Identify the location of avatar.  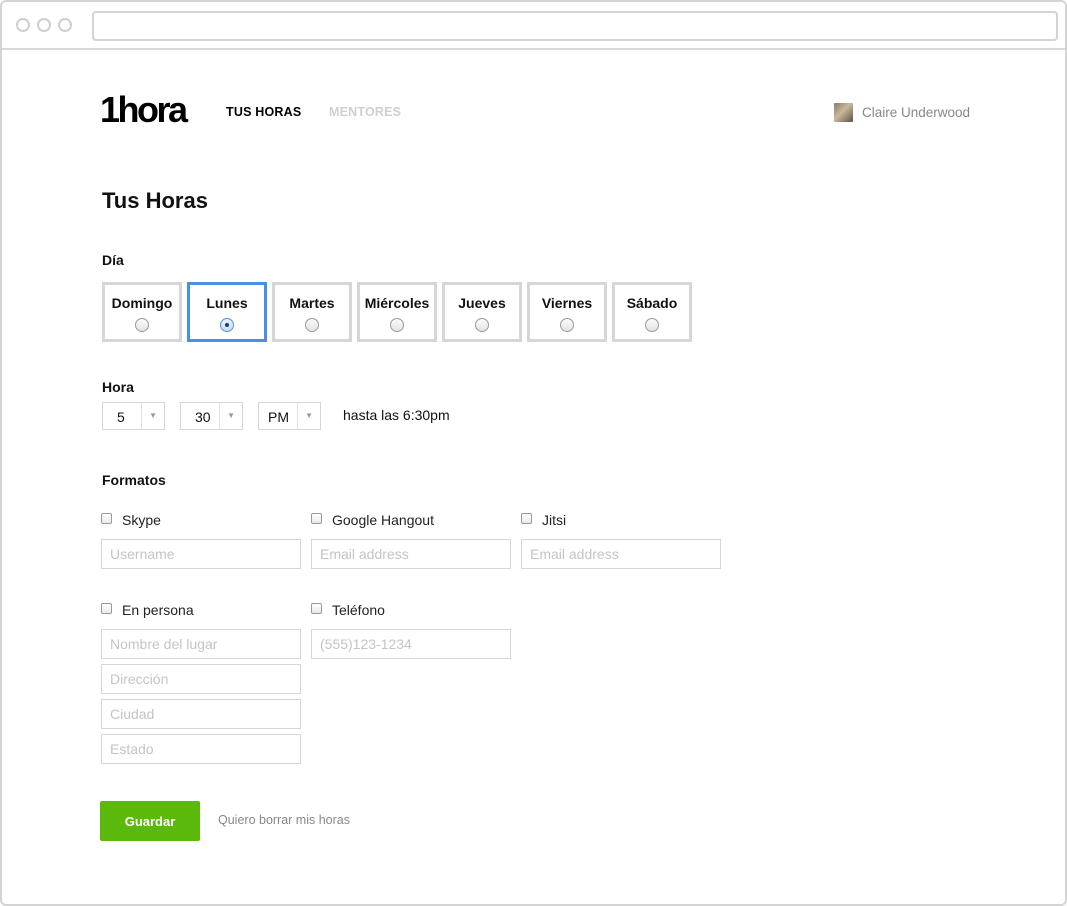
(843, 112).